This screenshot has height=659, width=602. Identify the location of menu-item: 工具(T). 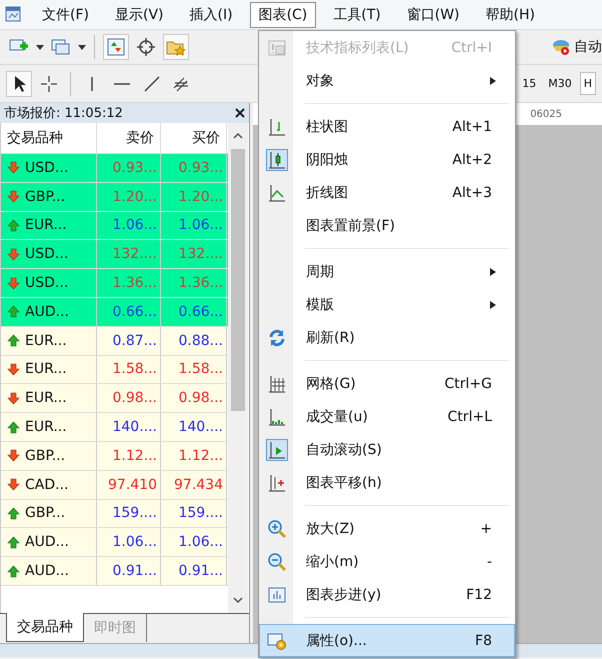
(357, 15).